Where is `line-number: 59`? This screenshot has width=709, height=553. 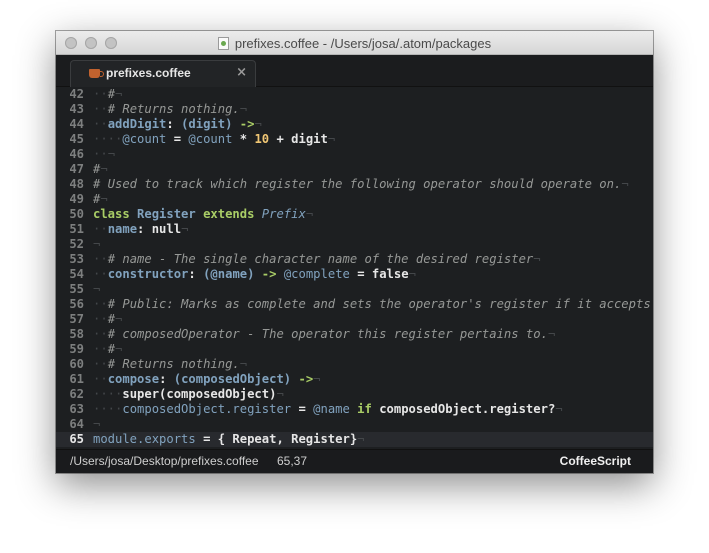 line-number: 59 is located at coordinates (70, 349).